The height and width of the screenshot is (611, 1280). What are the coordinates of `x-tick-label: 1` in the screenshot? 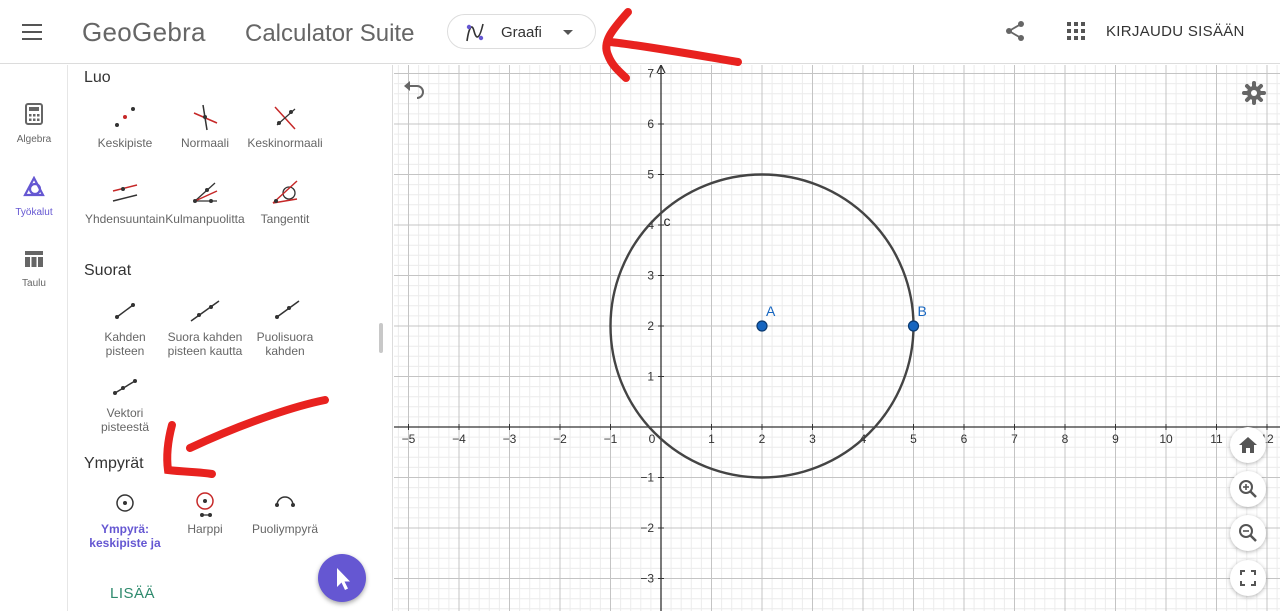 It's located at (711, 439).